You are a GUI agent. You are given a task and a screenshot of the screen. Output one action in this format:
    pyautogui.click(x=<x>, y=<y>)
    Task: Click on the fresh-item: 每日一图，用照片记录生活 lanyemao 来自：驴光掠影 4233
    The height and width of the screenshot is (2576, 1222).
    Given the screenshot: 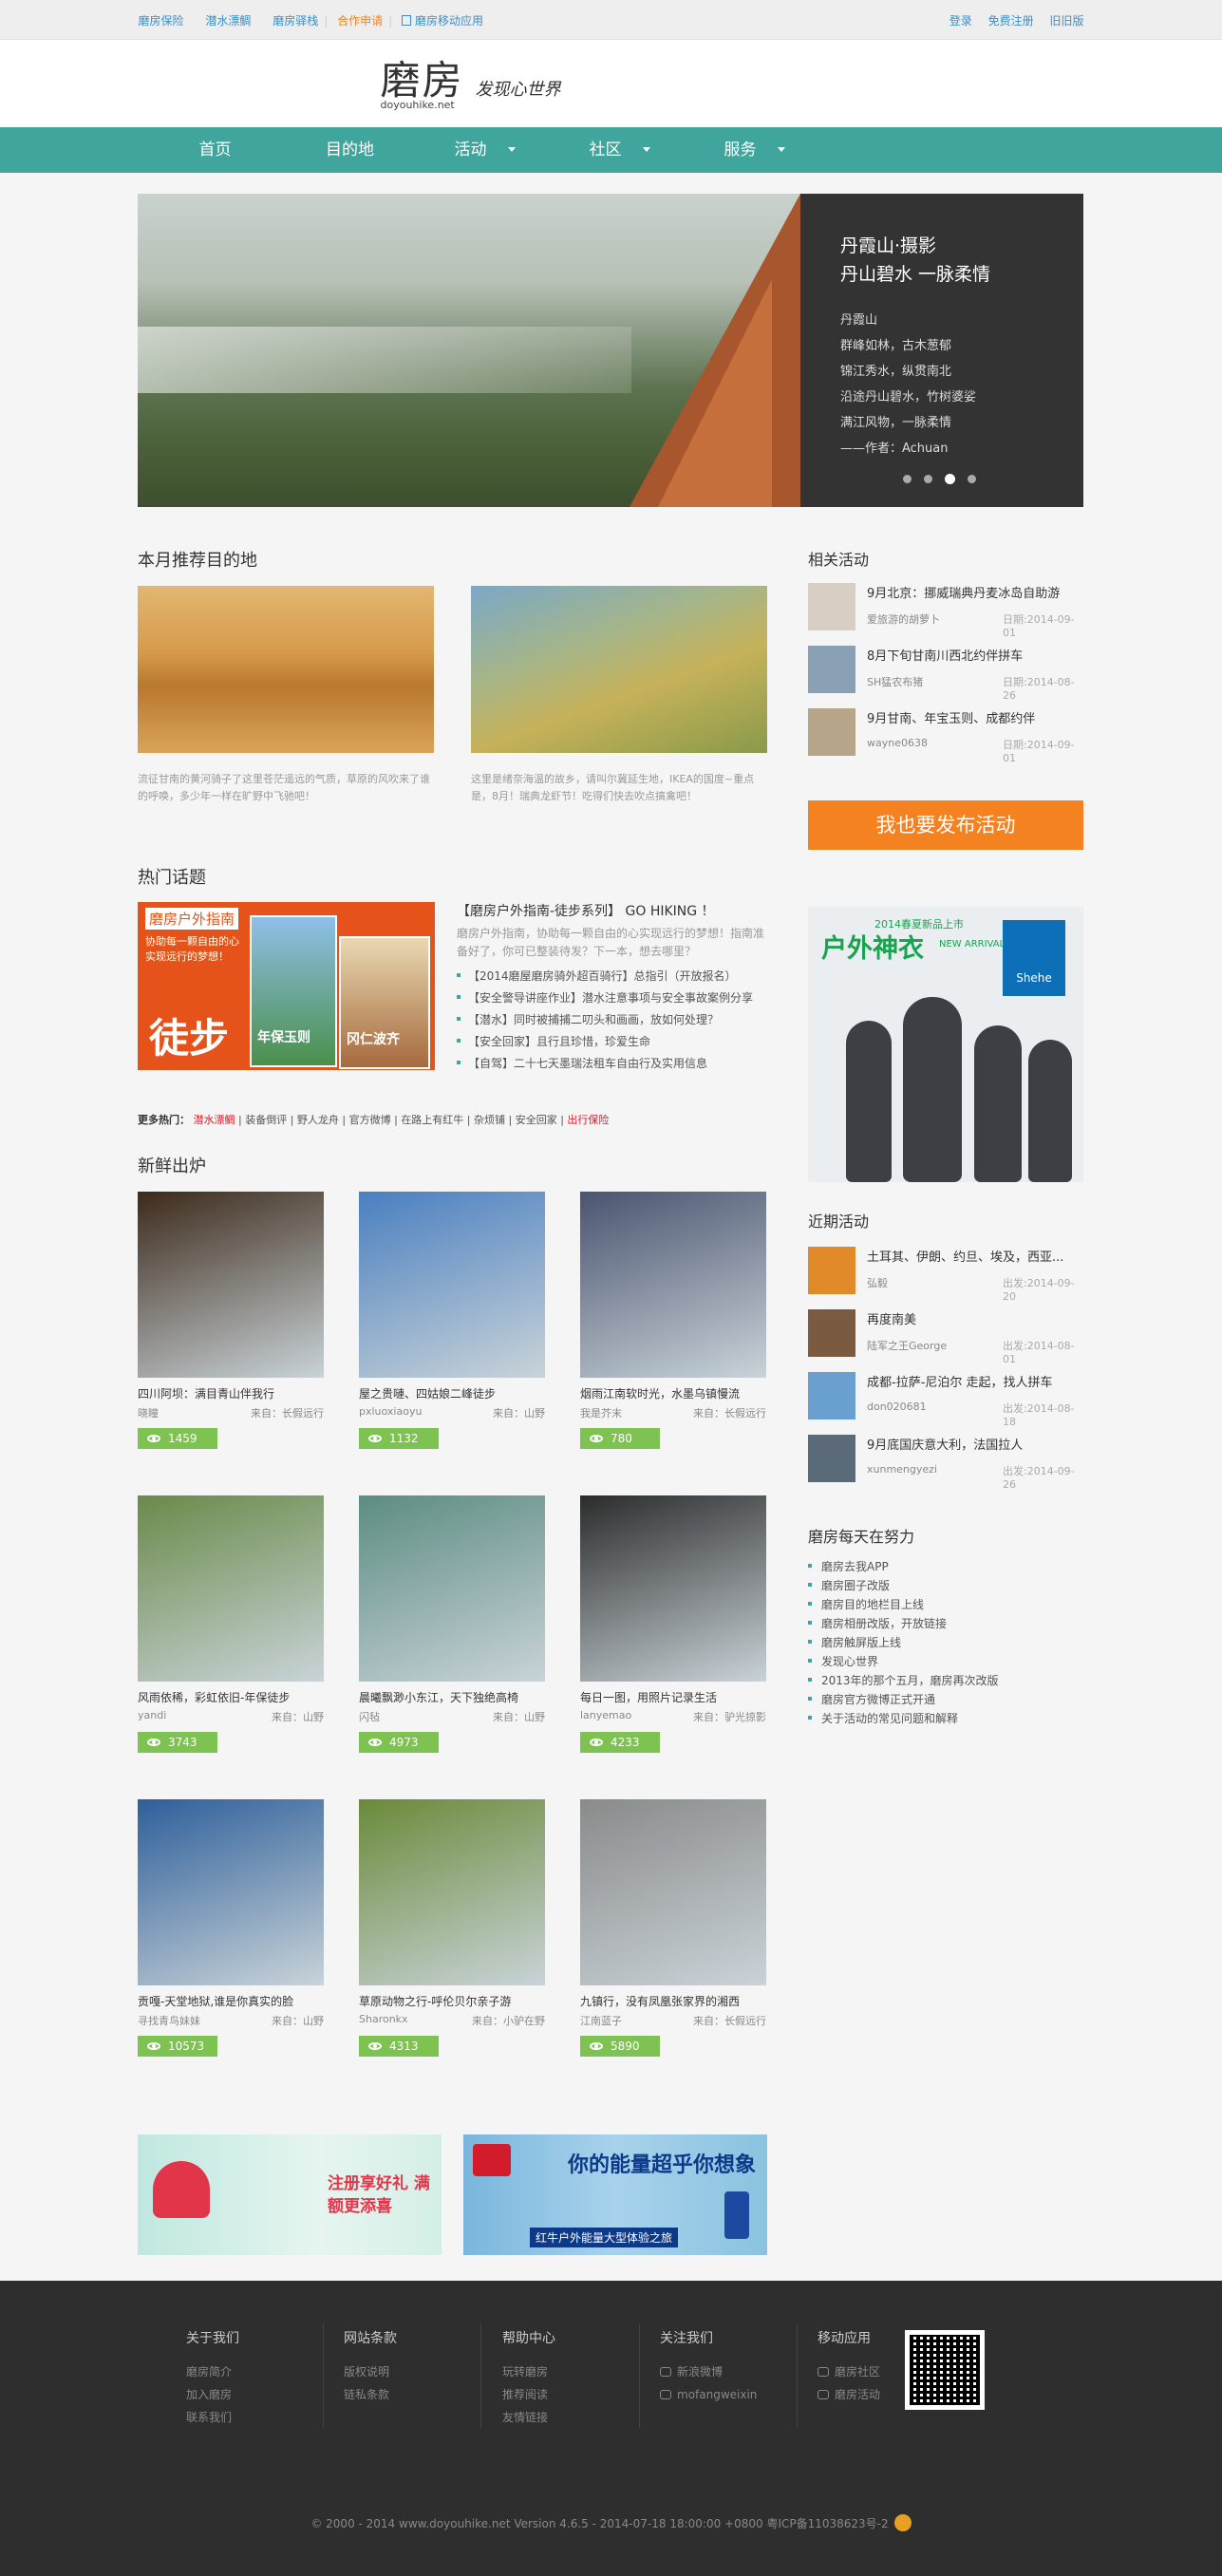 What is the action you would take?
    pyautogui.click(x=673, y=1624)
    